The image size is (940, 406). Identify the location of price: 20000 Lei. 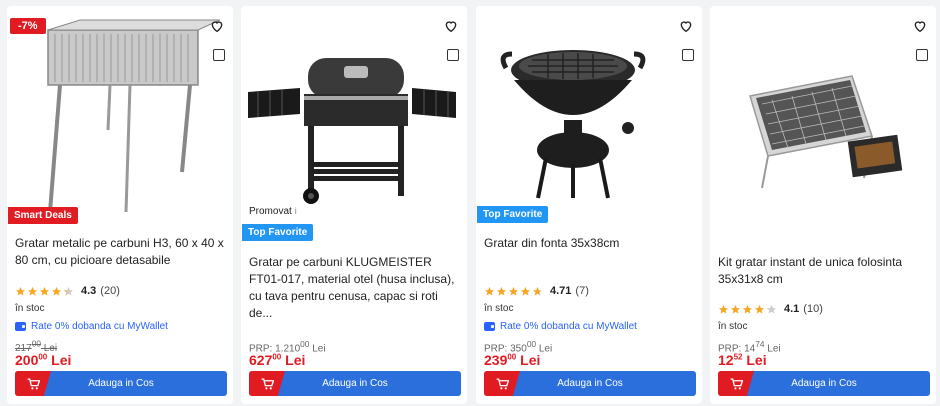
(43, 360).